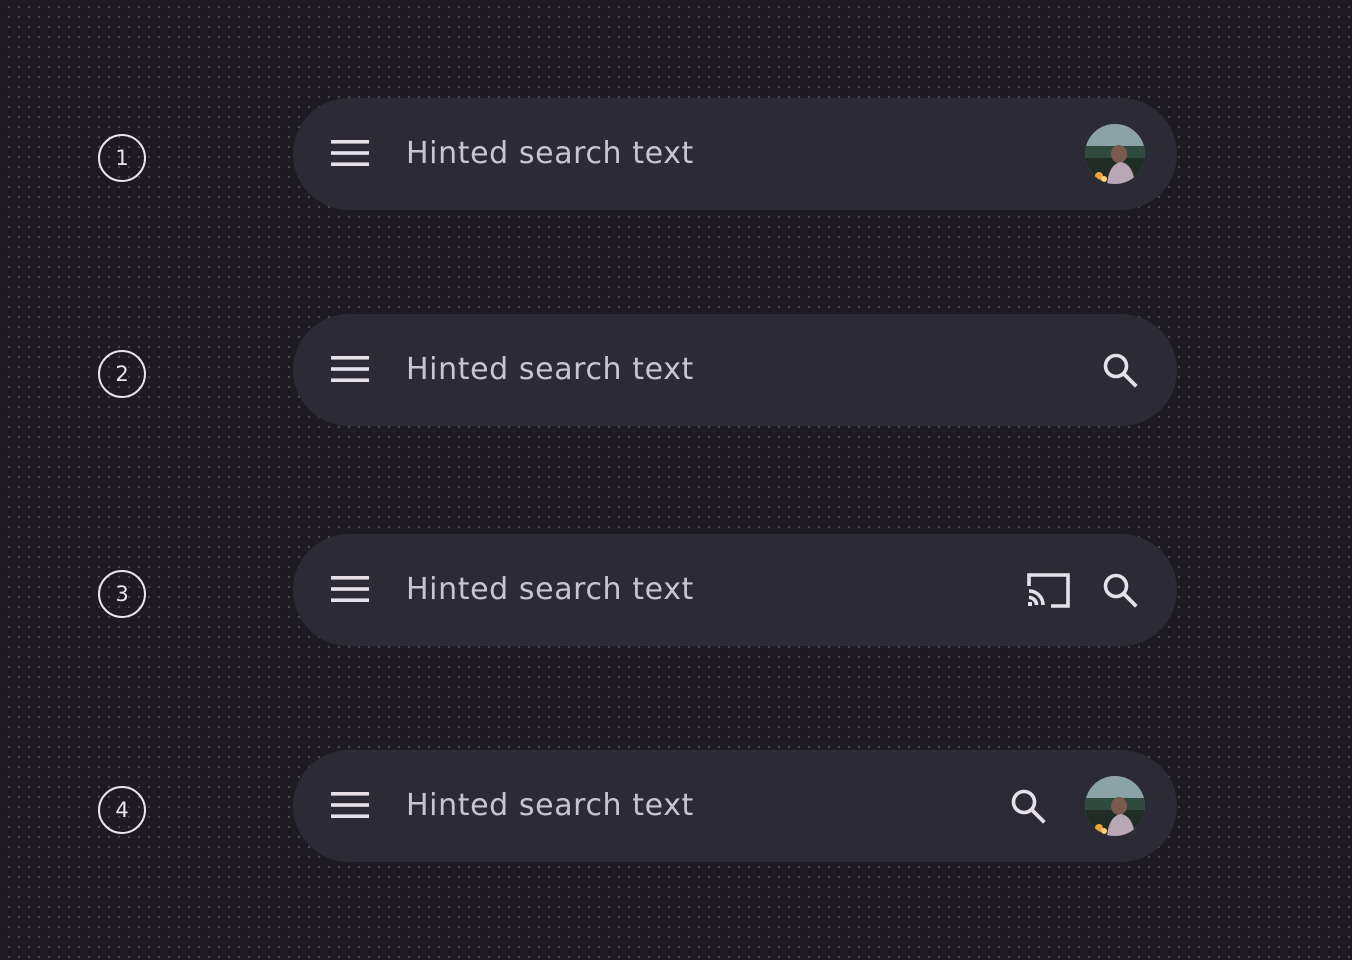  I want to click on variant-number-badge: 1, so click(122, 158).